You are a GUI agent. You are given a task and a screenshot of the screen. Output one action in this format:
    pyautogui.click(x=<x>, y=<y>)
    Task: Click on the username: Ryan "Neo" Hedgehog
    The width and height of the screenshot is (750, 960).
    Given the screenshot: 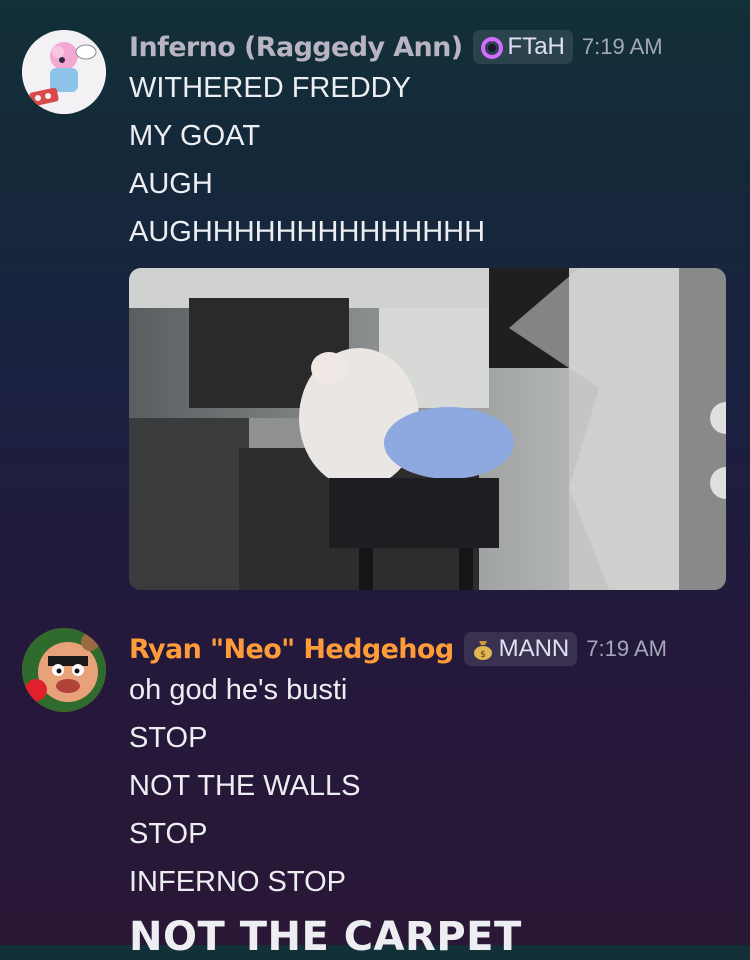 What is the action you would take?
    pyautogui.click(x=291, y=649)
    